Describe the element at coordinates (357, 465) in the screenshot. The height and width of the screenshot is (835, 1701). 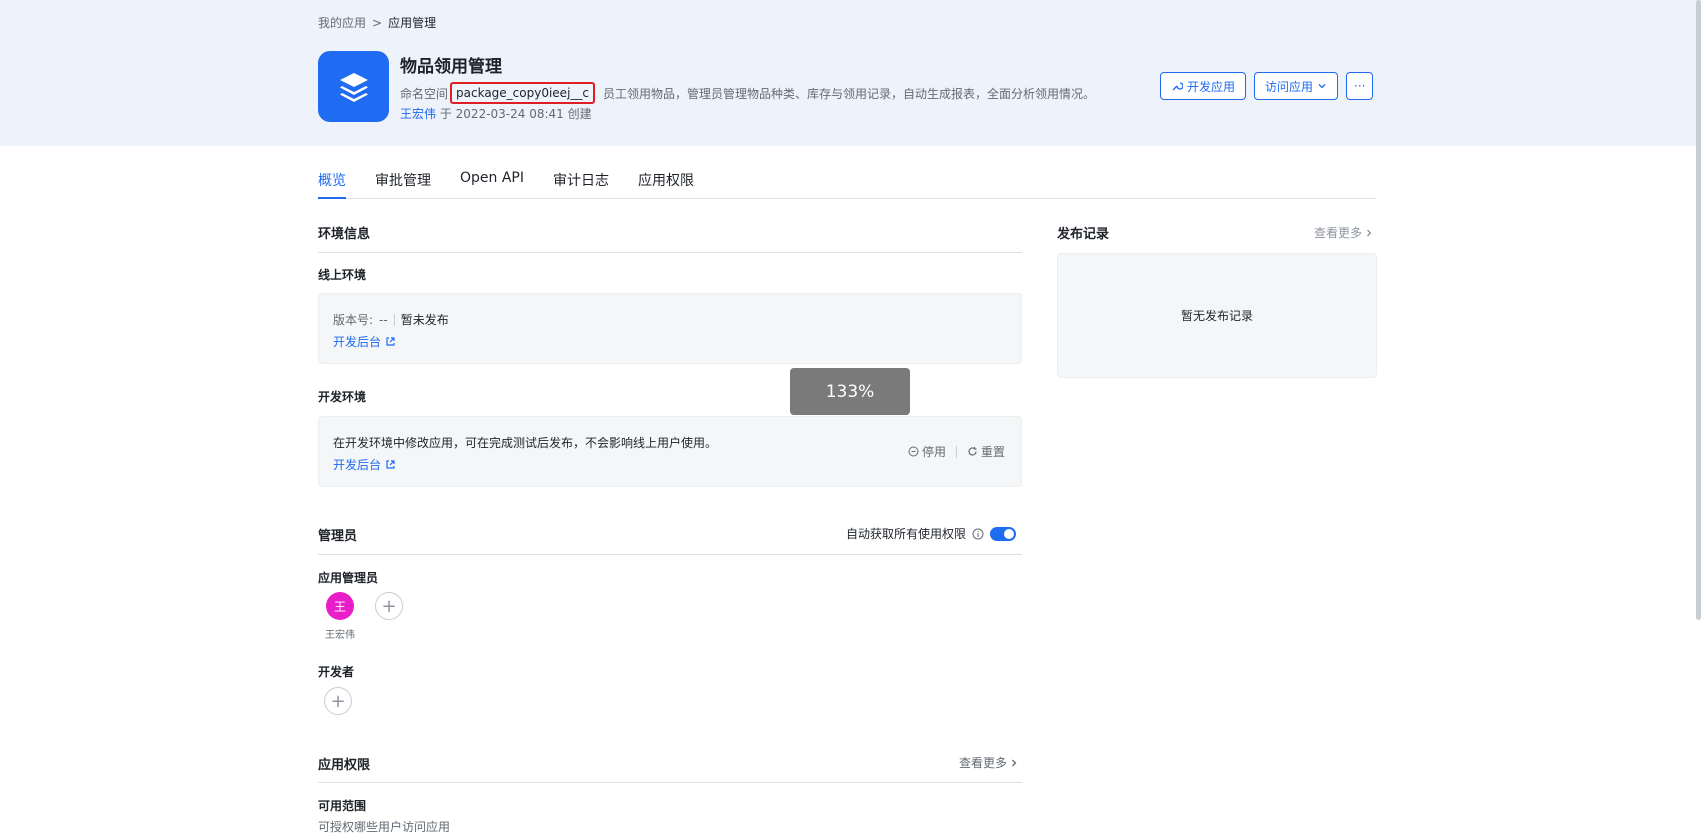
I see `dev-console-label: 开发后台` at that location.